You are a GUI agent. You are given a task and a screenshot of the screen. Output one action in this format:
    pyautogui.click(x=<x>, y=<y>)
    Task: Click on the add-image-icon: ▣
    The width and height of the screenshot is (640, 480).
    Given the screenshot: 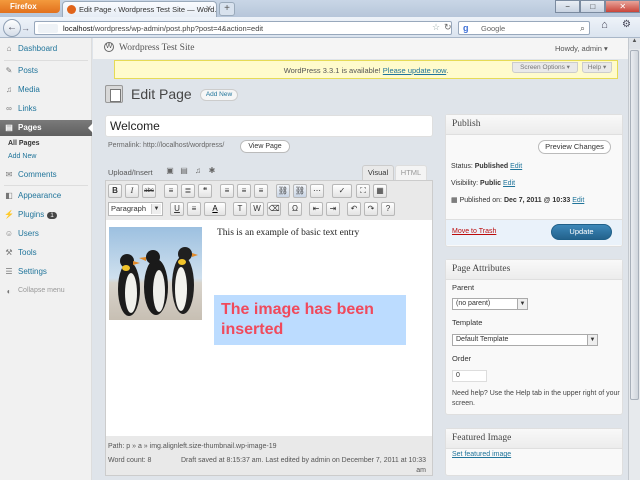 What is the action you would take?
    pyautogui.click(x=170, y=171)
    